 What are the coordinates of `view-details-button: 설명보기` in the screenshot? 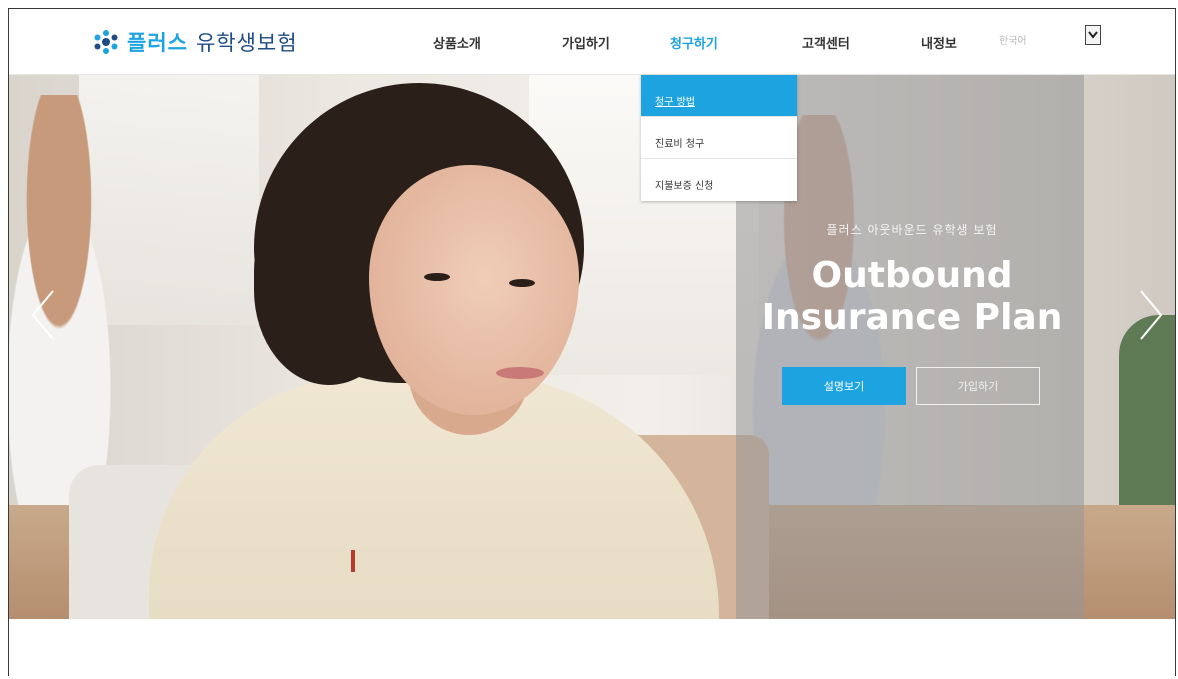 It's located at (844, 386).